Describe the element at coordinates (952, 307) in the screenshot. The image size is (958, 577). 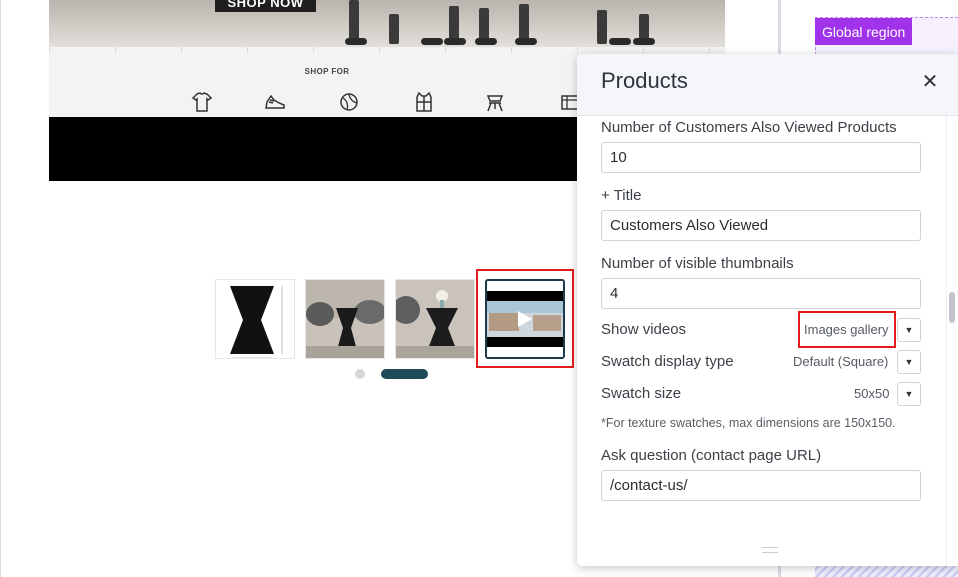
I see `panel-scrollbar-thumb` at that location.